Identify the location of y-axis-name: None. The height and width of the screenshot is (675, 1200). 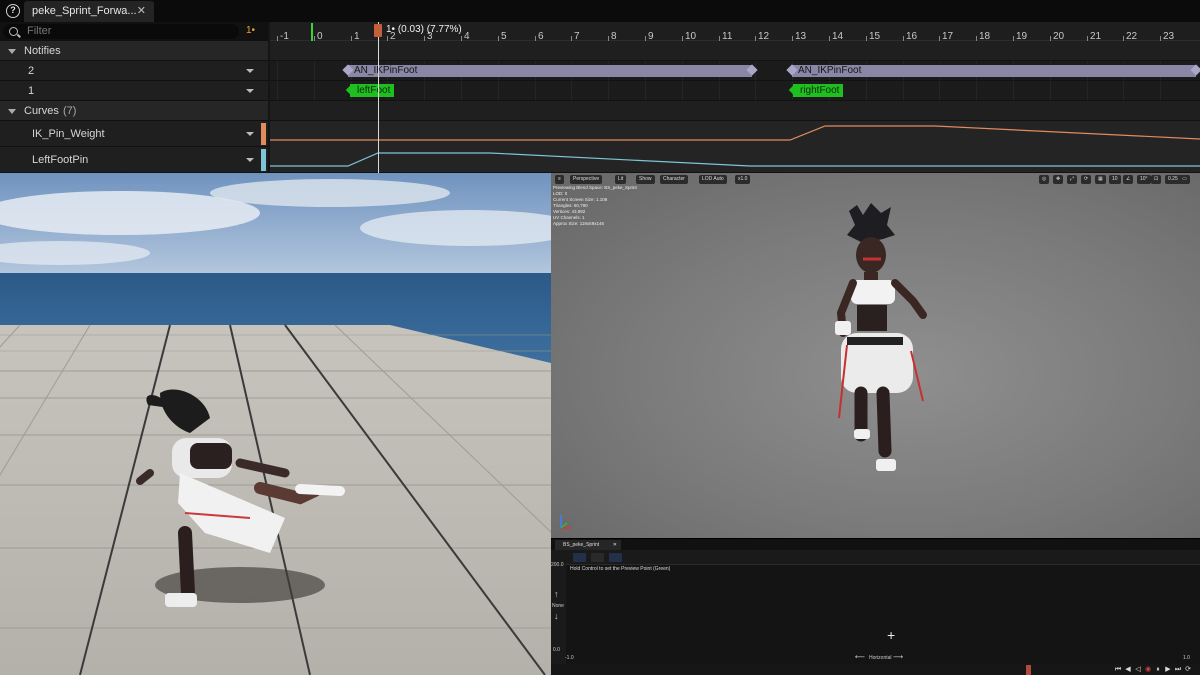
(558, 606).